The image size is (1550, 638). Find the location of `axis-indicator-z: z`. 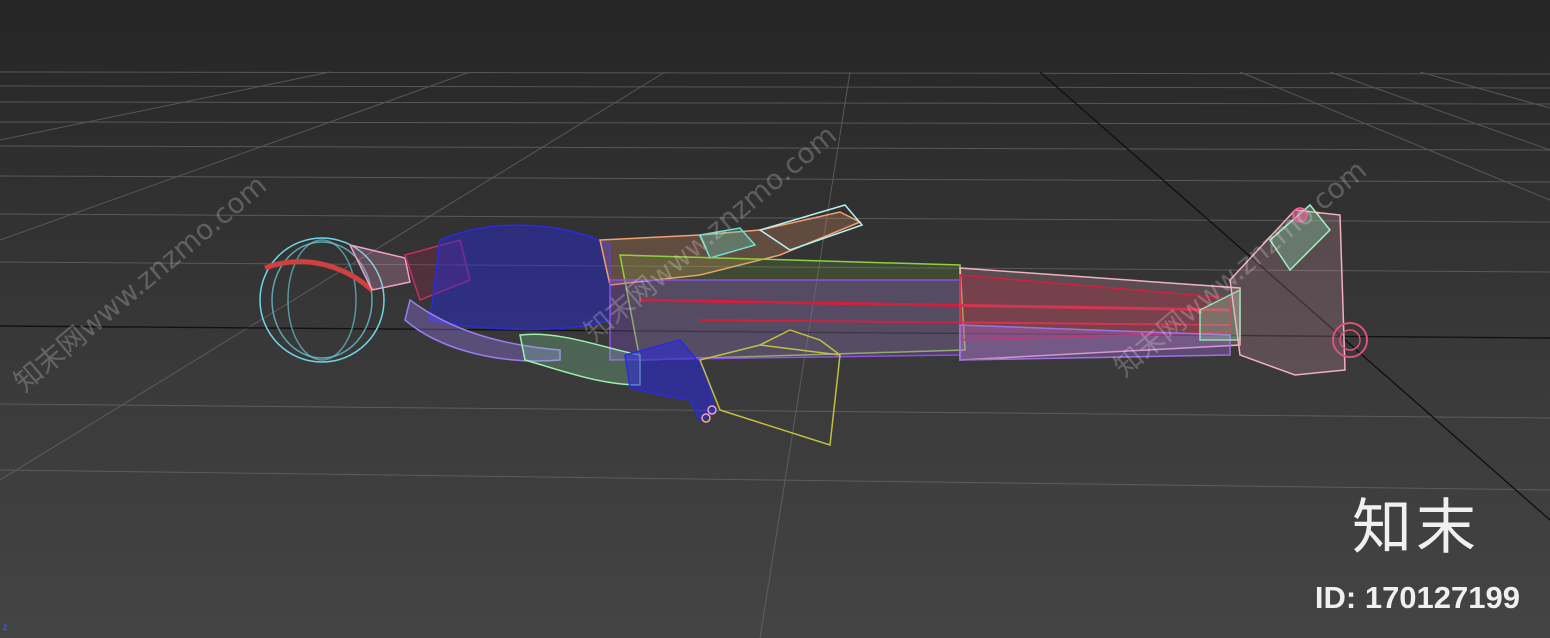

axis-indicator-z: z is located at coordinates (5, 627).